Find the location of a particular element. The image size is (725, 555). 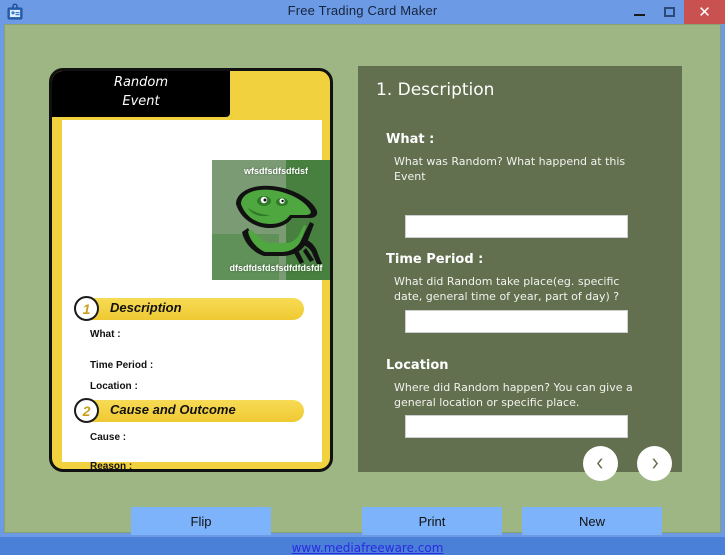

new-button: New is located at coordinates (592, 521).